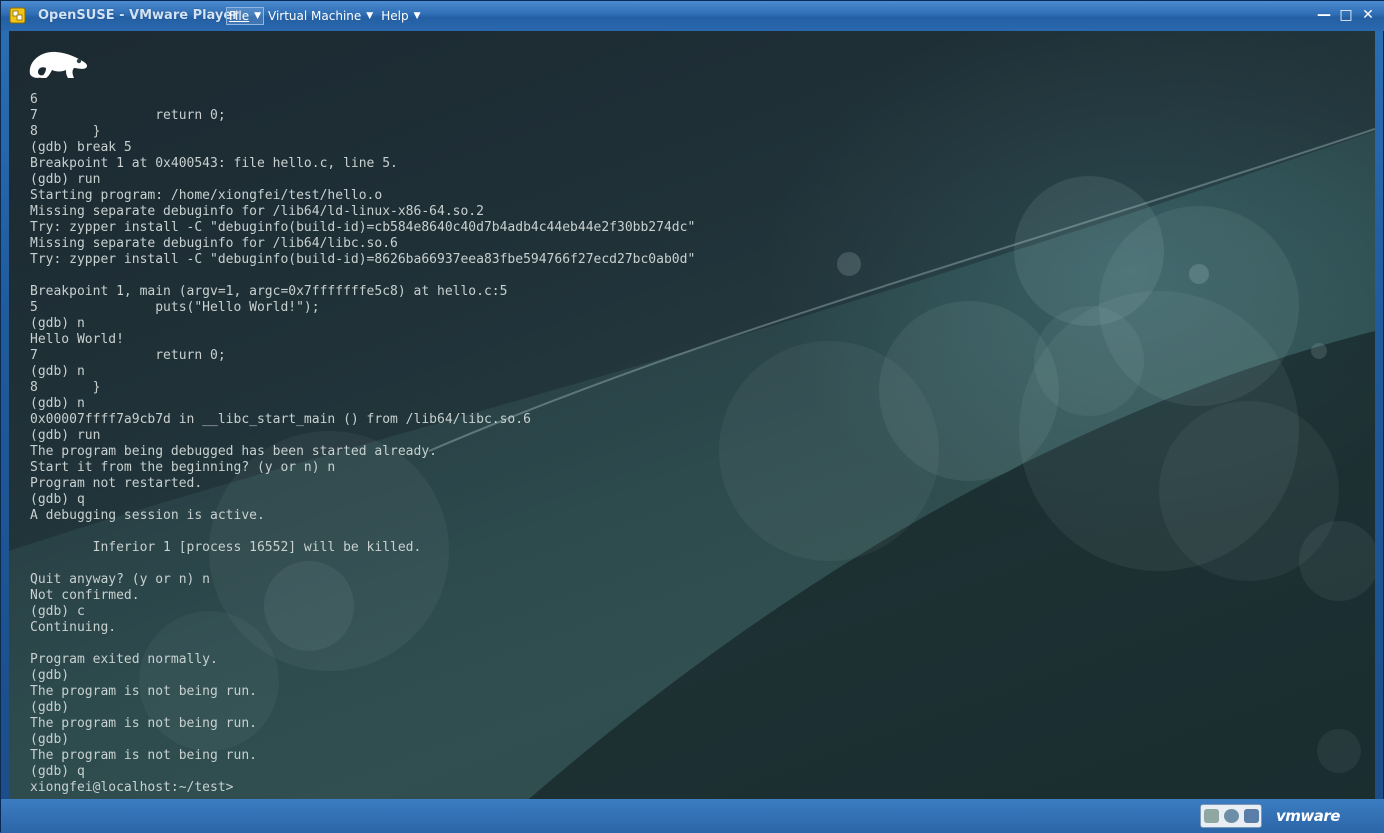 This screenshot has height=833, width=1384. I want to click on close-button: ✕, so click(1368, 15).